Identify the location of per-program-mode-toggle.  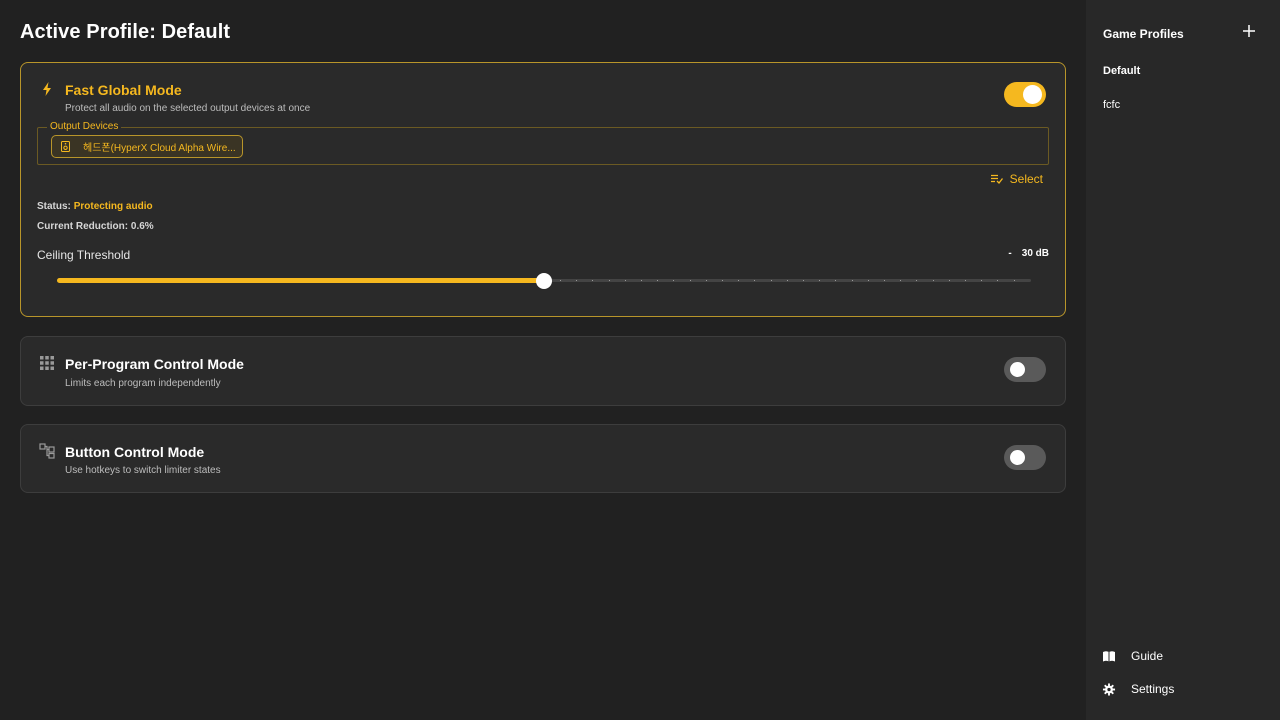
(1025, 369).